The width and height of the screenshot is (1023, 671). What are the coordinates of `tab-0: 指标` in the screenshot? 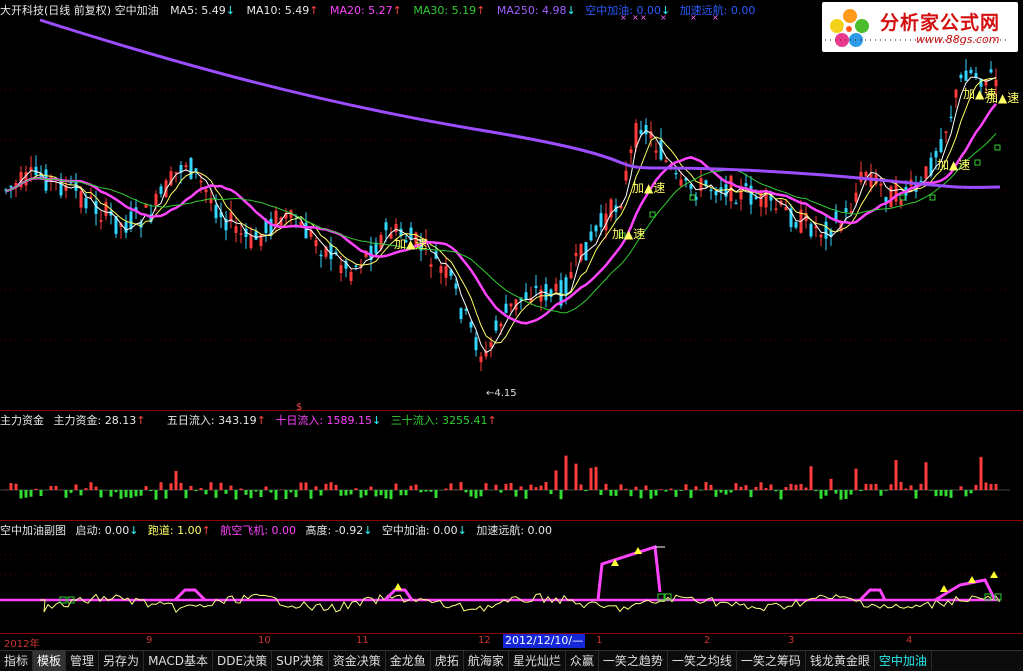 It's located at (16, 661).